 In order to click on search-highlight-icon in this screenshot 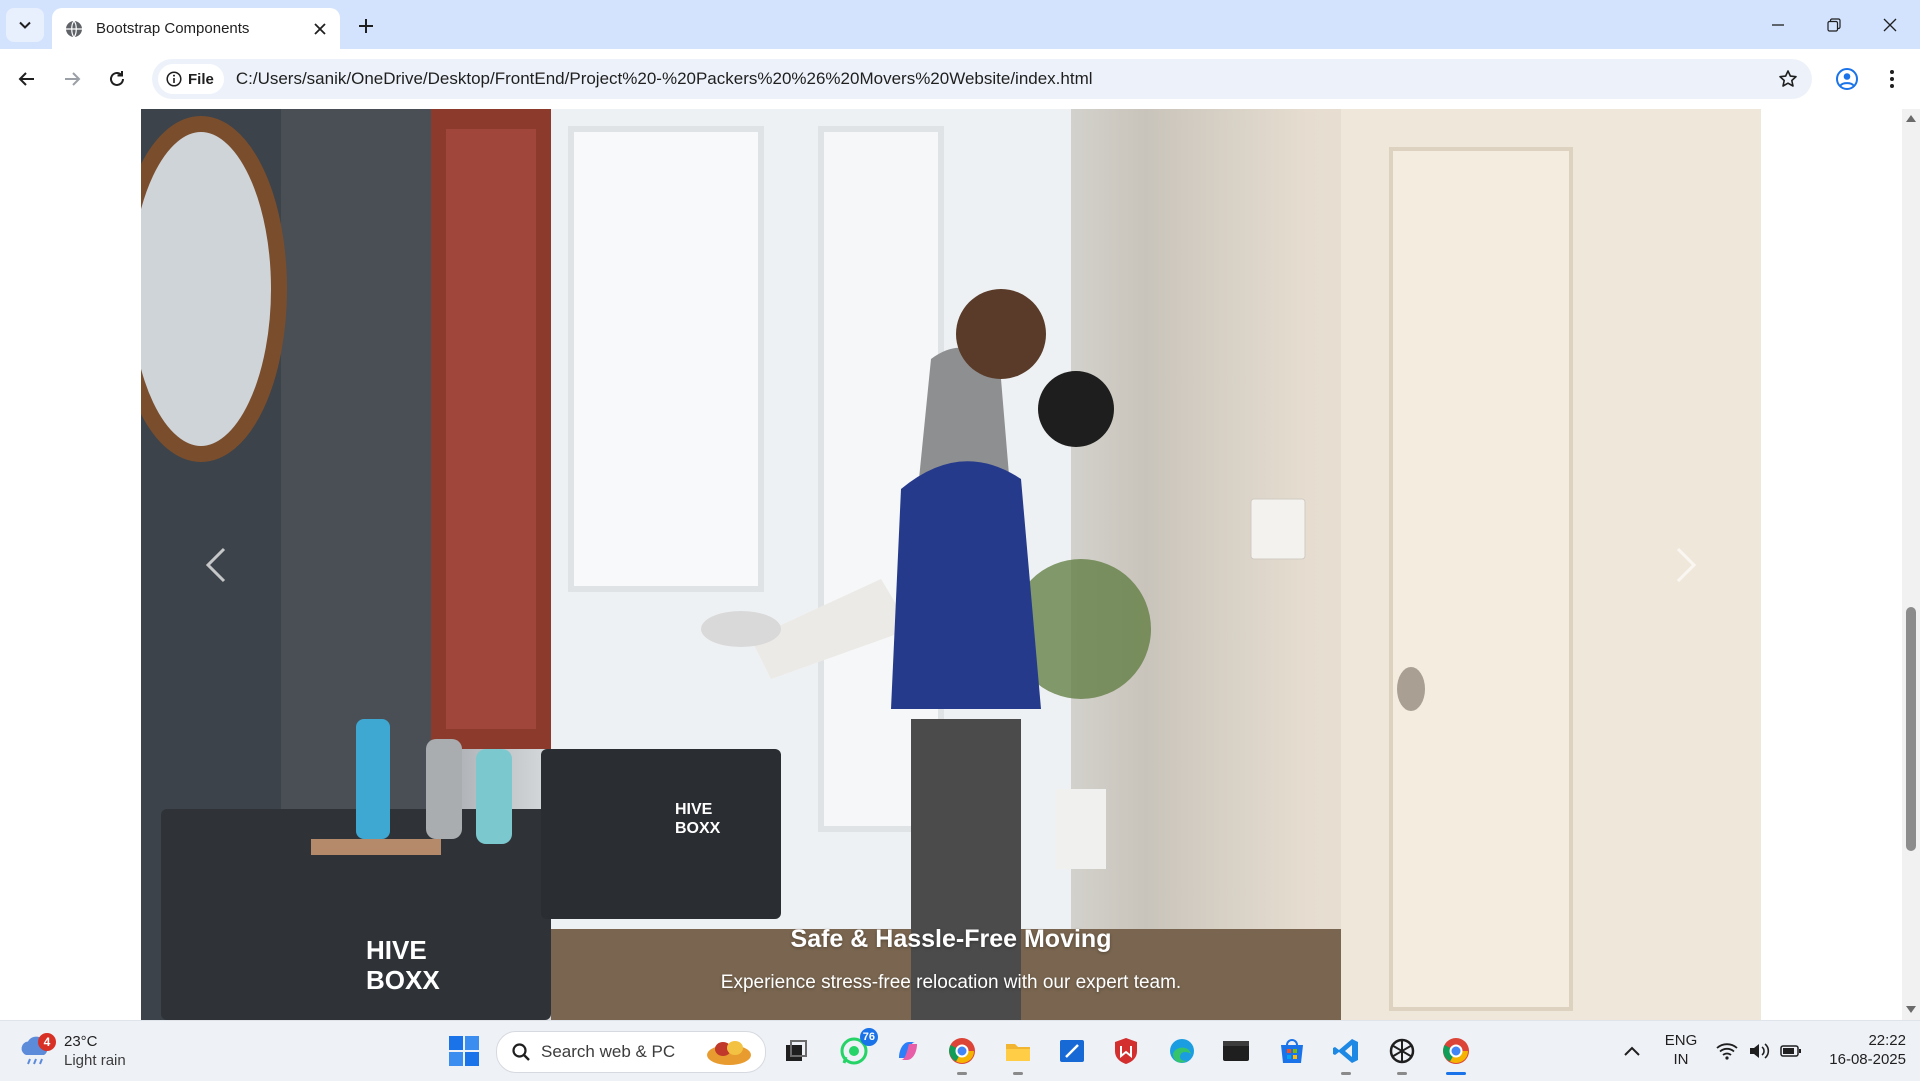, I will do `click(729, 1053)`.